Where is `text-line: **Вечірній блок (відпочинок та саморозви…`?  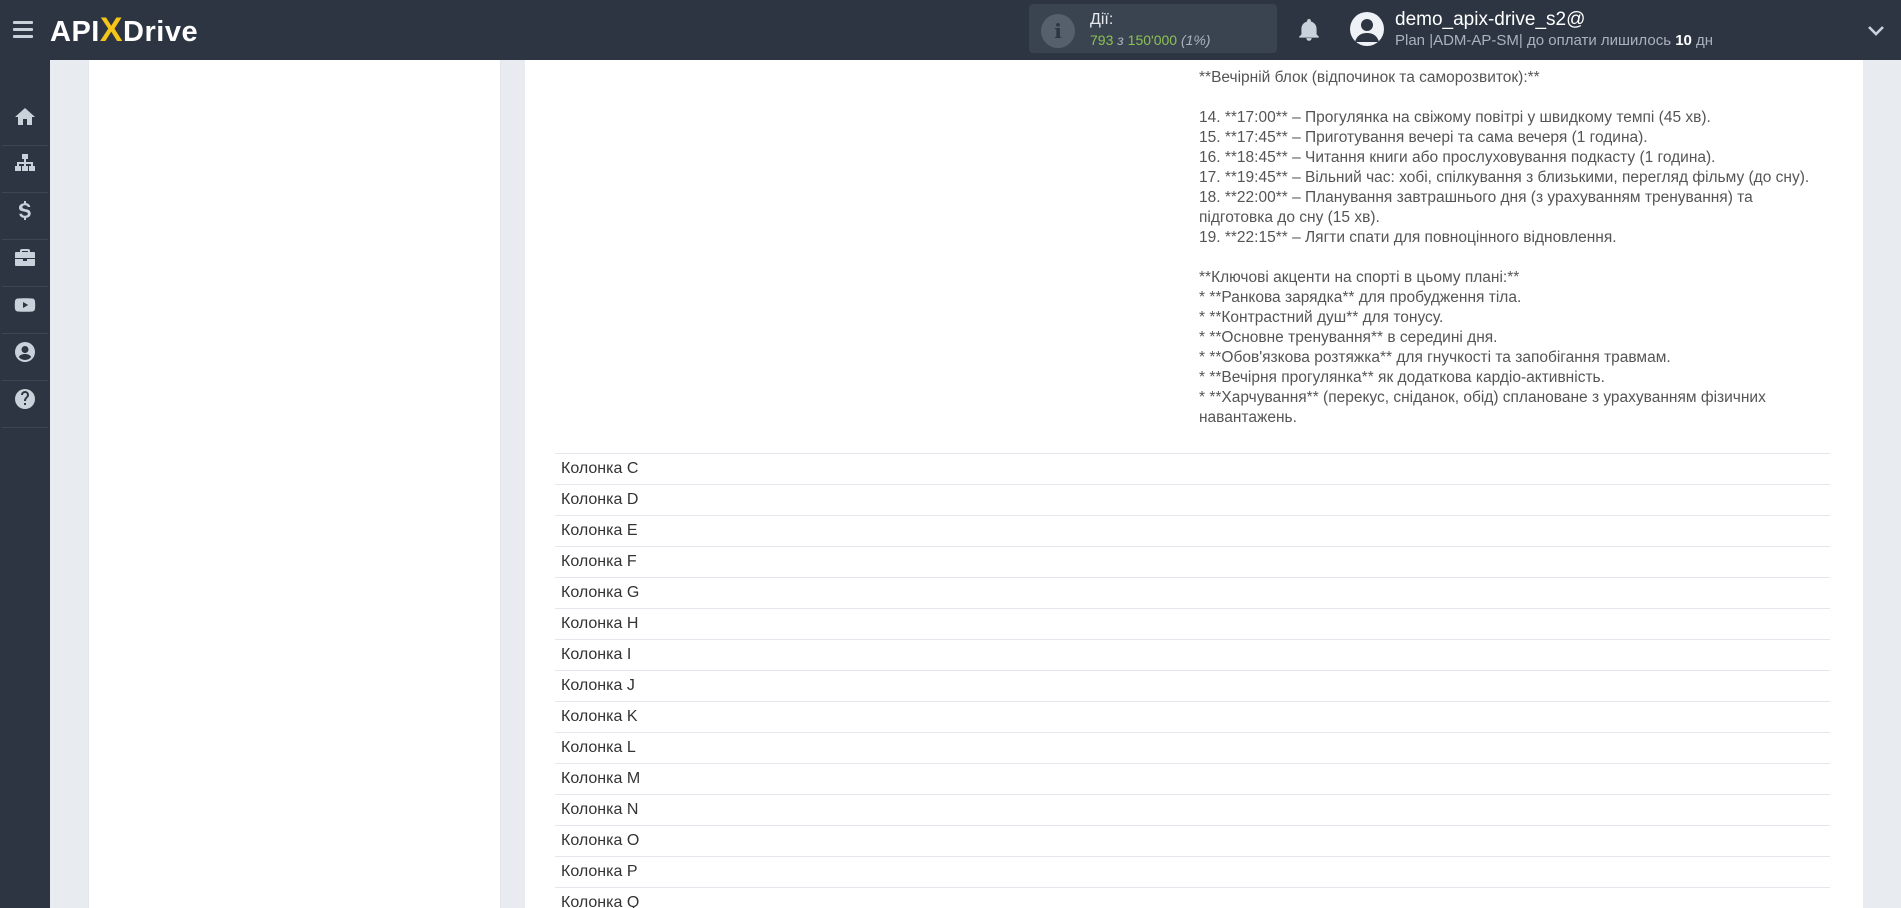 text-line: **Вечірній блок (відпочинок та саморозви… is located at coordinates (1369, 77).